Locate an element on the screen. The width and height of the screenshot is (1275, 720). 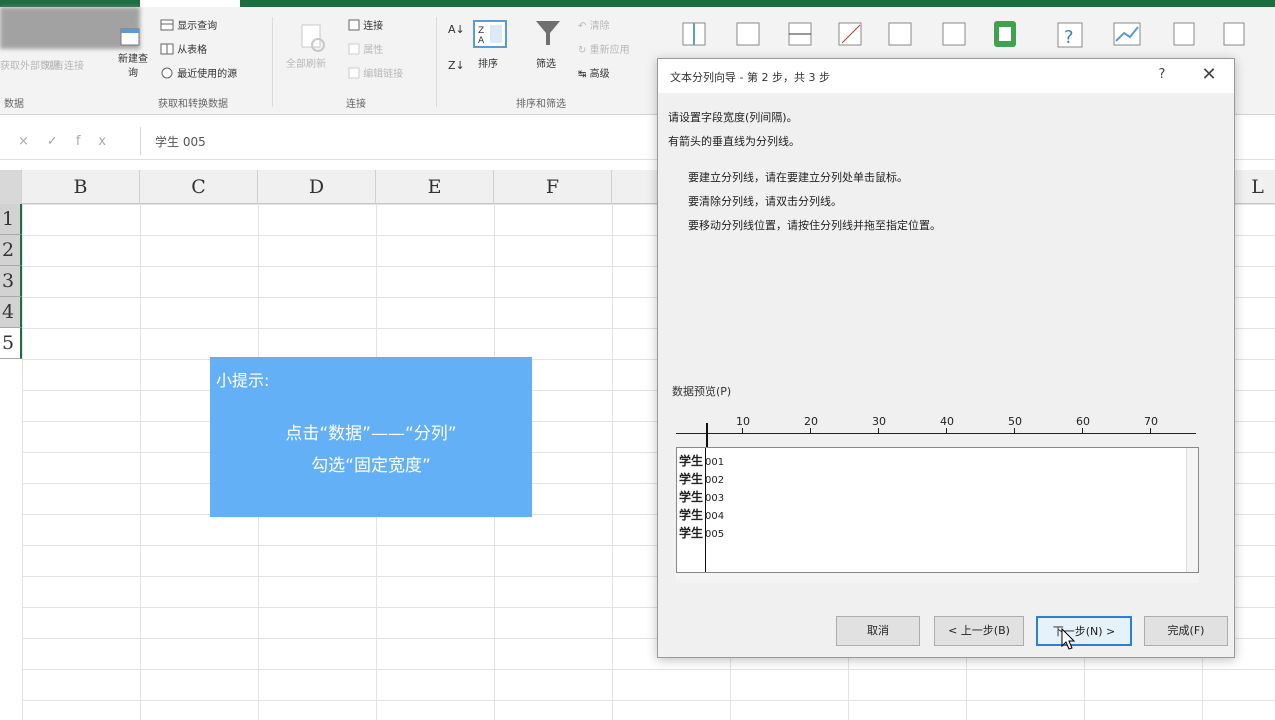
preview-row: 学生 002 is located at coordinates (702, 479).